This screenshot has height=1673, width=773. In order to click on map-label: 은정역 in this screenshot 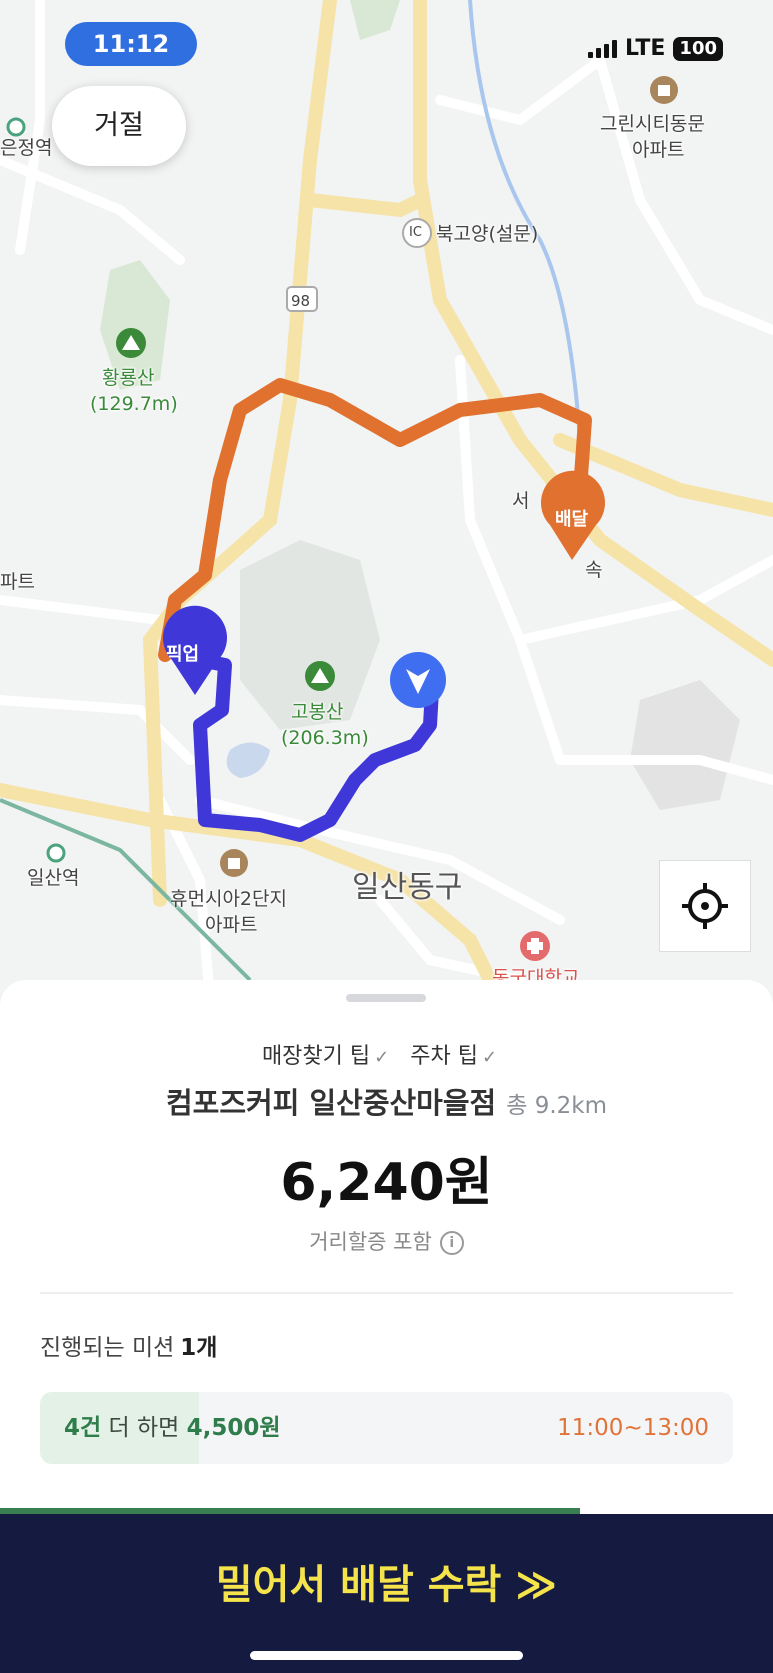, I will do `click(26, 148)`.